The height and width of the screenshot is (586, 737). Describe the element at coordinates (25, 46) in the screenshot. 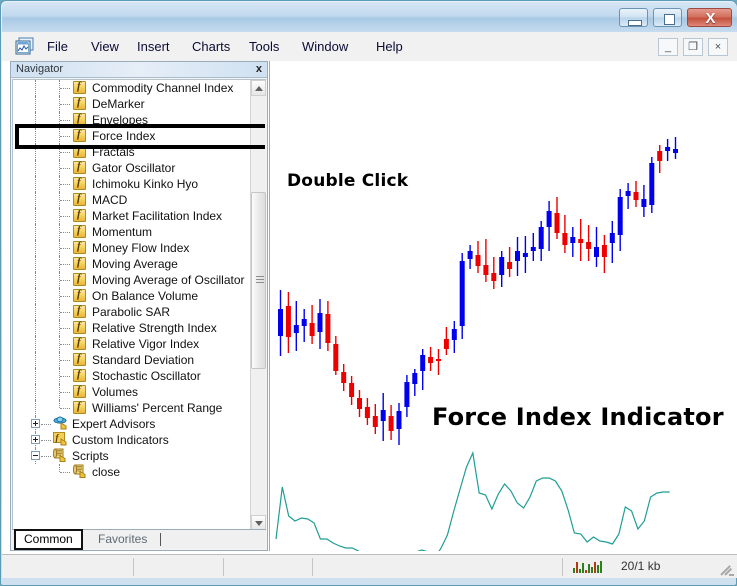

I see `metatrader-app-icon` at that location.